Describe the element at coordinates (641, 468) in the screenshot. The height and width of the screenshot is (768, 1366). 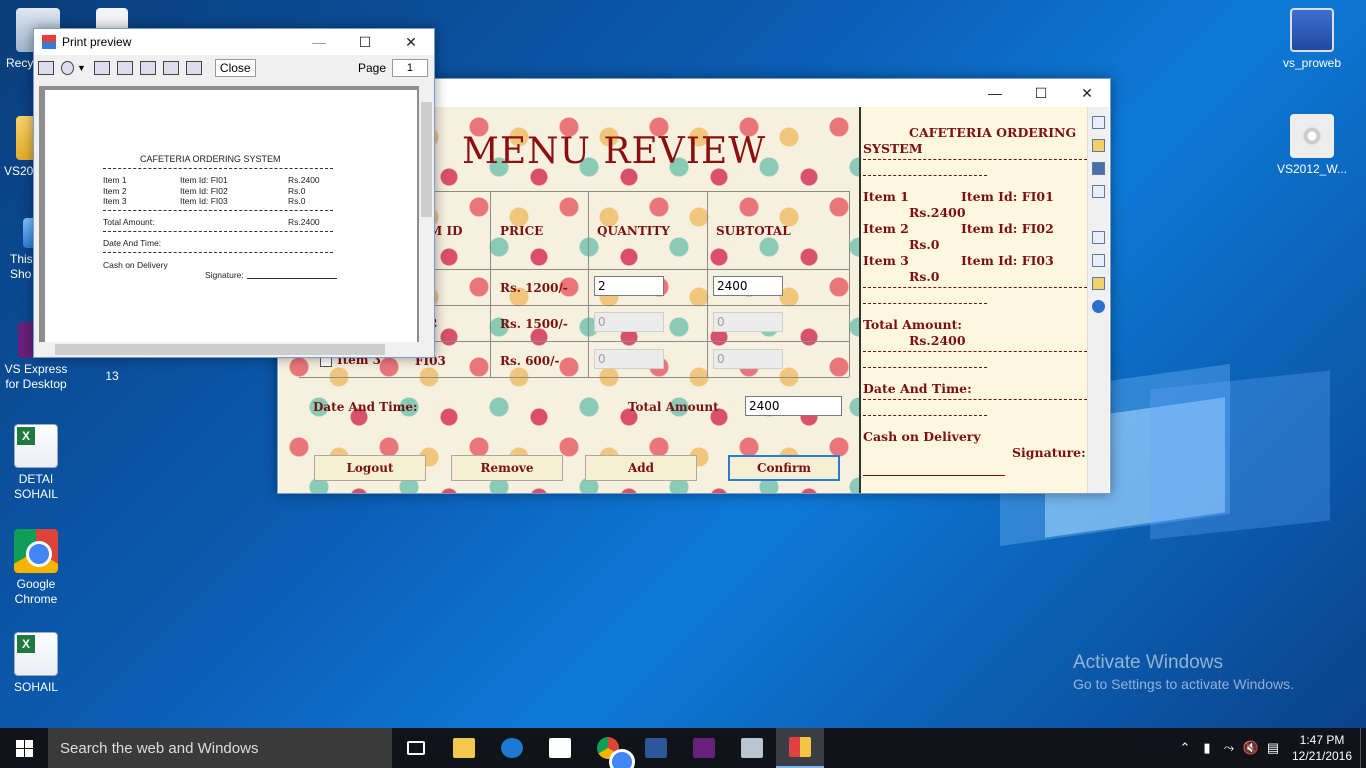
I see `add-button: Add` at that location.